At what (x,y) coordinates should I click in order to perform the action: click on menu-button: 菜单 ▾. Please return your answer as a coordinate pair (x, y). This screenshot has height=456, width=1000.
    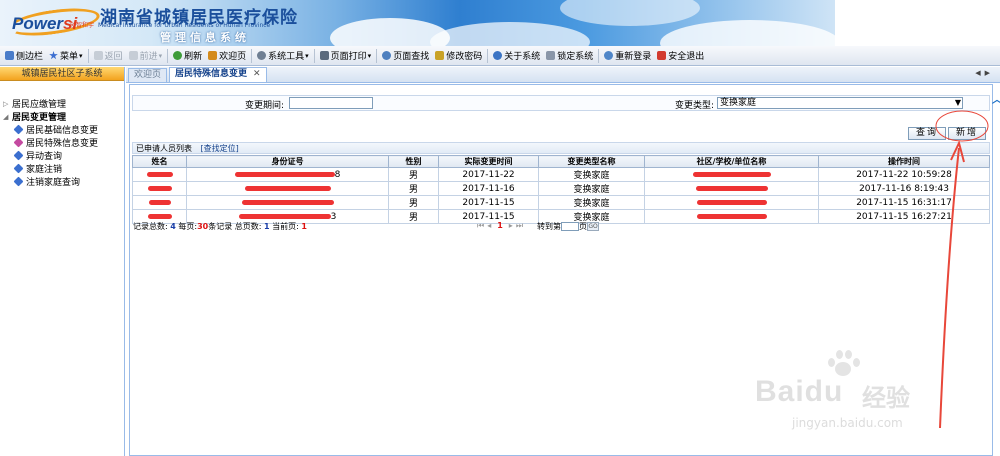
    Looking at the image, I should click on (66, 56).